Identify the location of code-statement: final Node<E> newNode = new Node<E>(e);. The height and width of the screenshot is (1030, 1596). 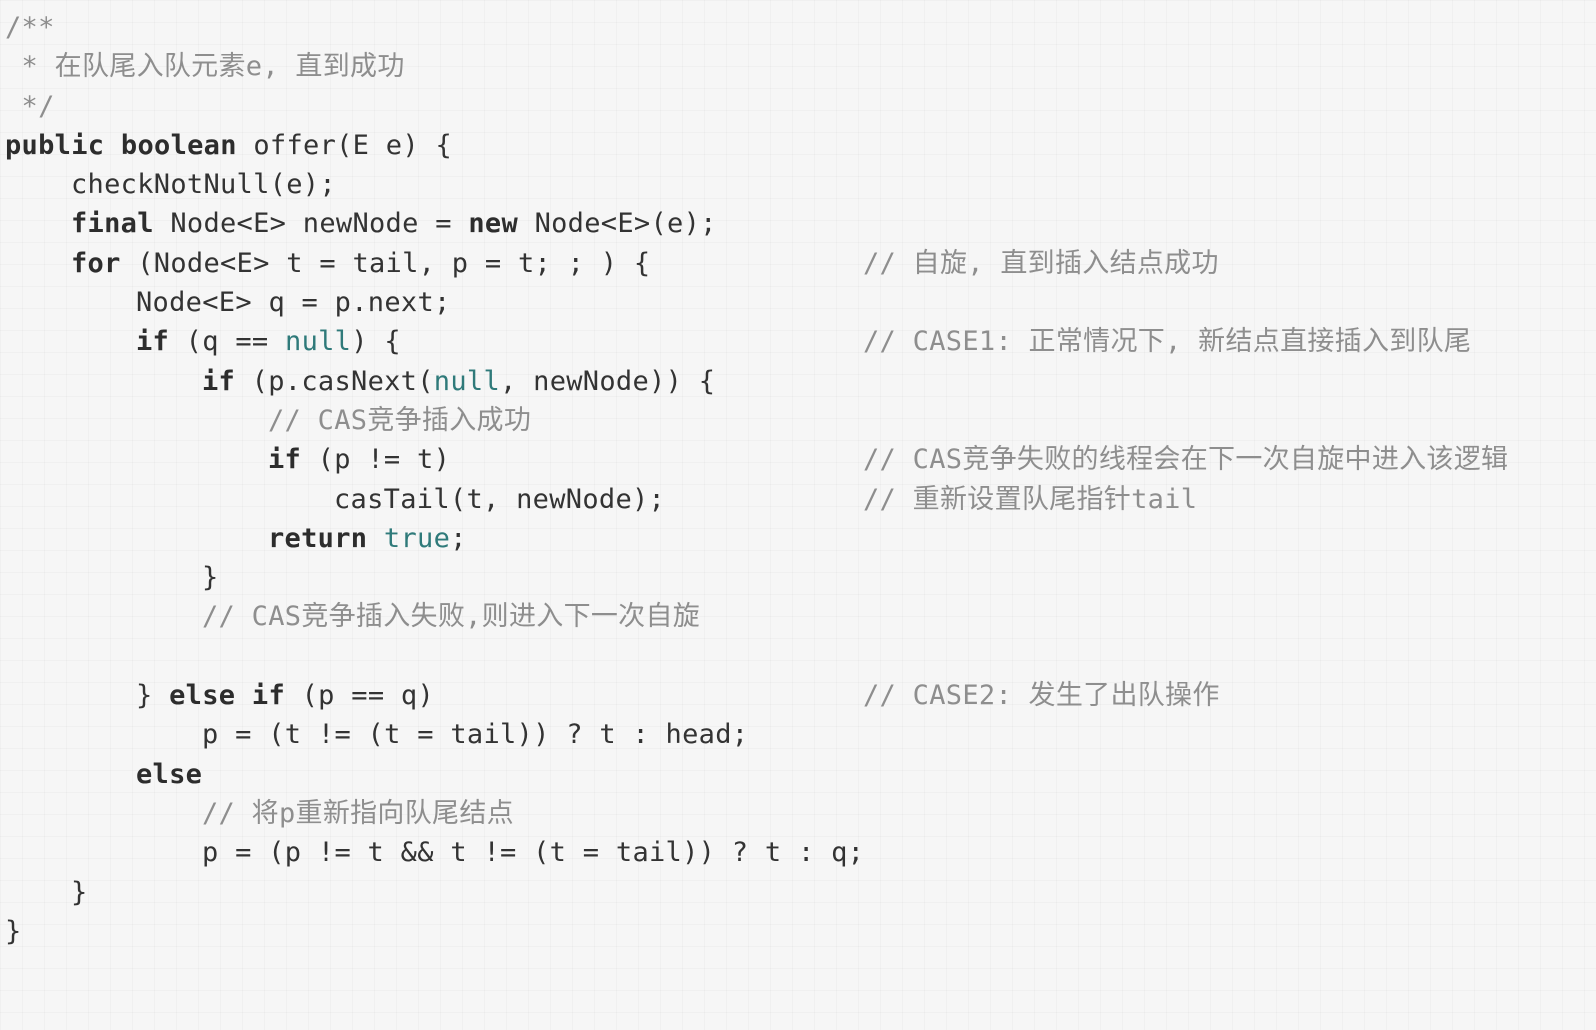
(394, 223).